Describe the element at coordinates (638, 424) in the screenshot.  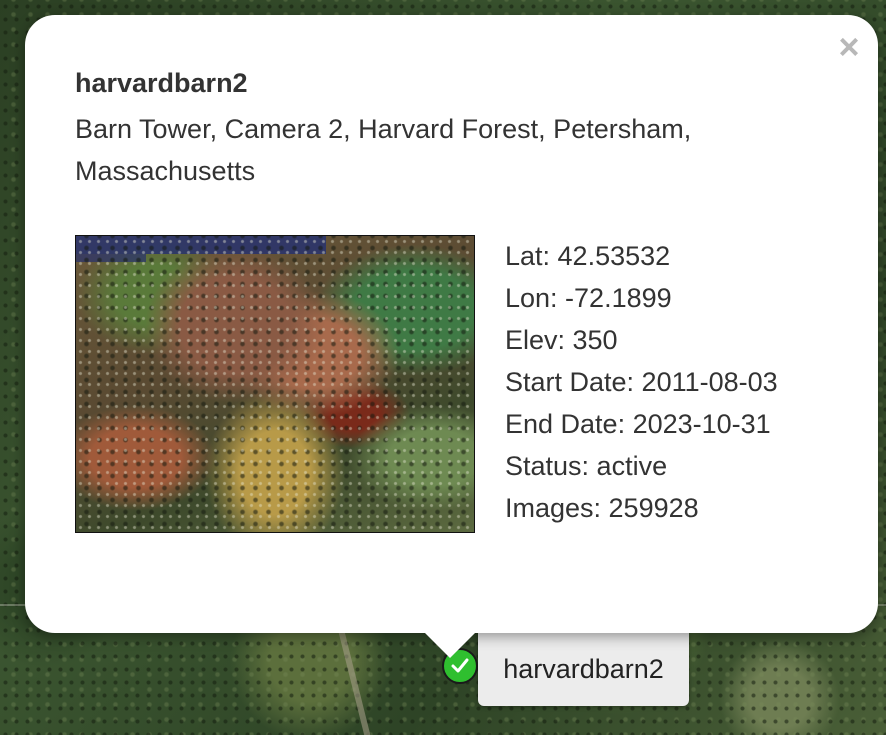
I see `end-date: End Date: 2023-10-31` at that location.